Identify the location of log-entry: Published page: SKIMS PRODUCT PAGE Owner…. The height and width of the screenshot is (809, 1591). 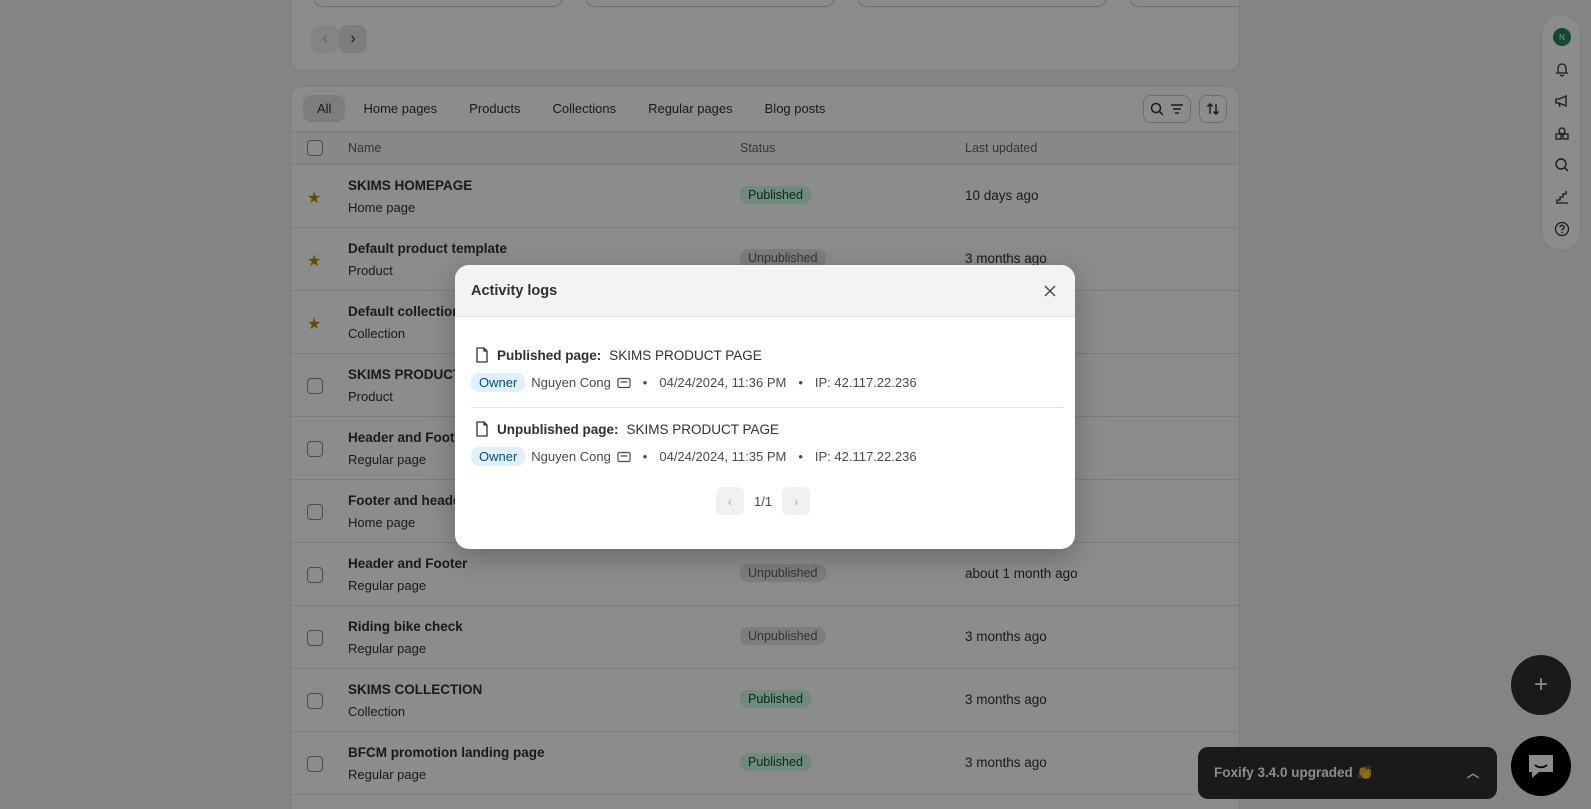
(765, 369).